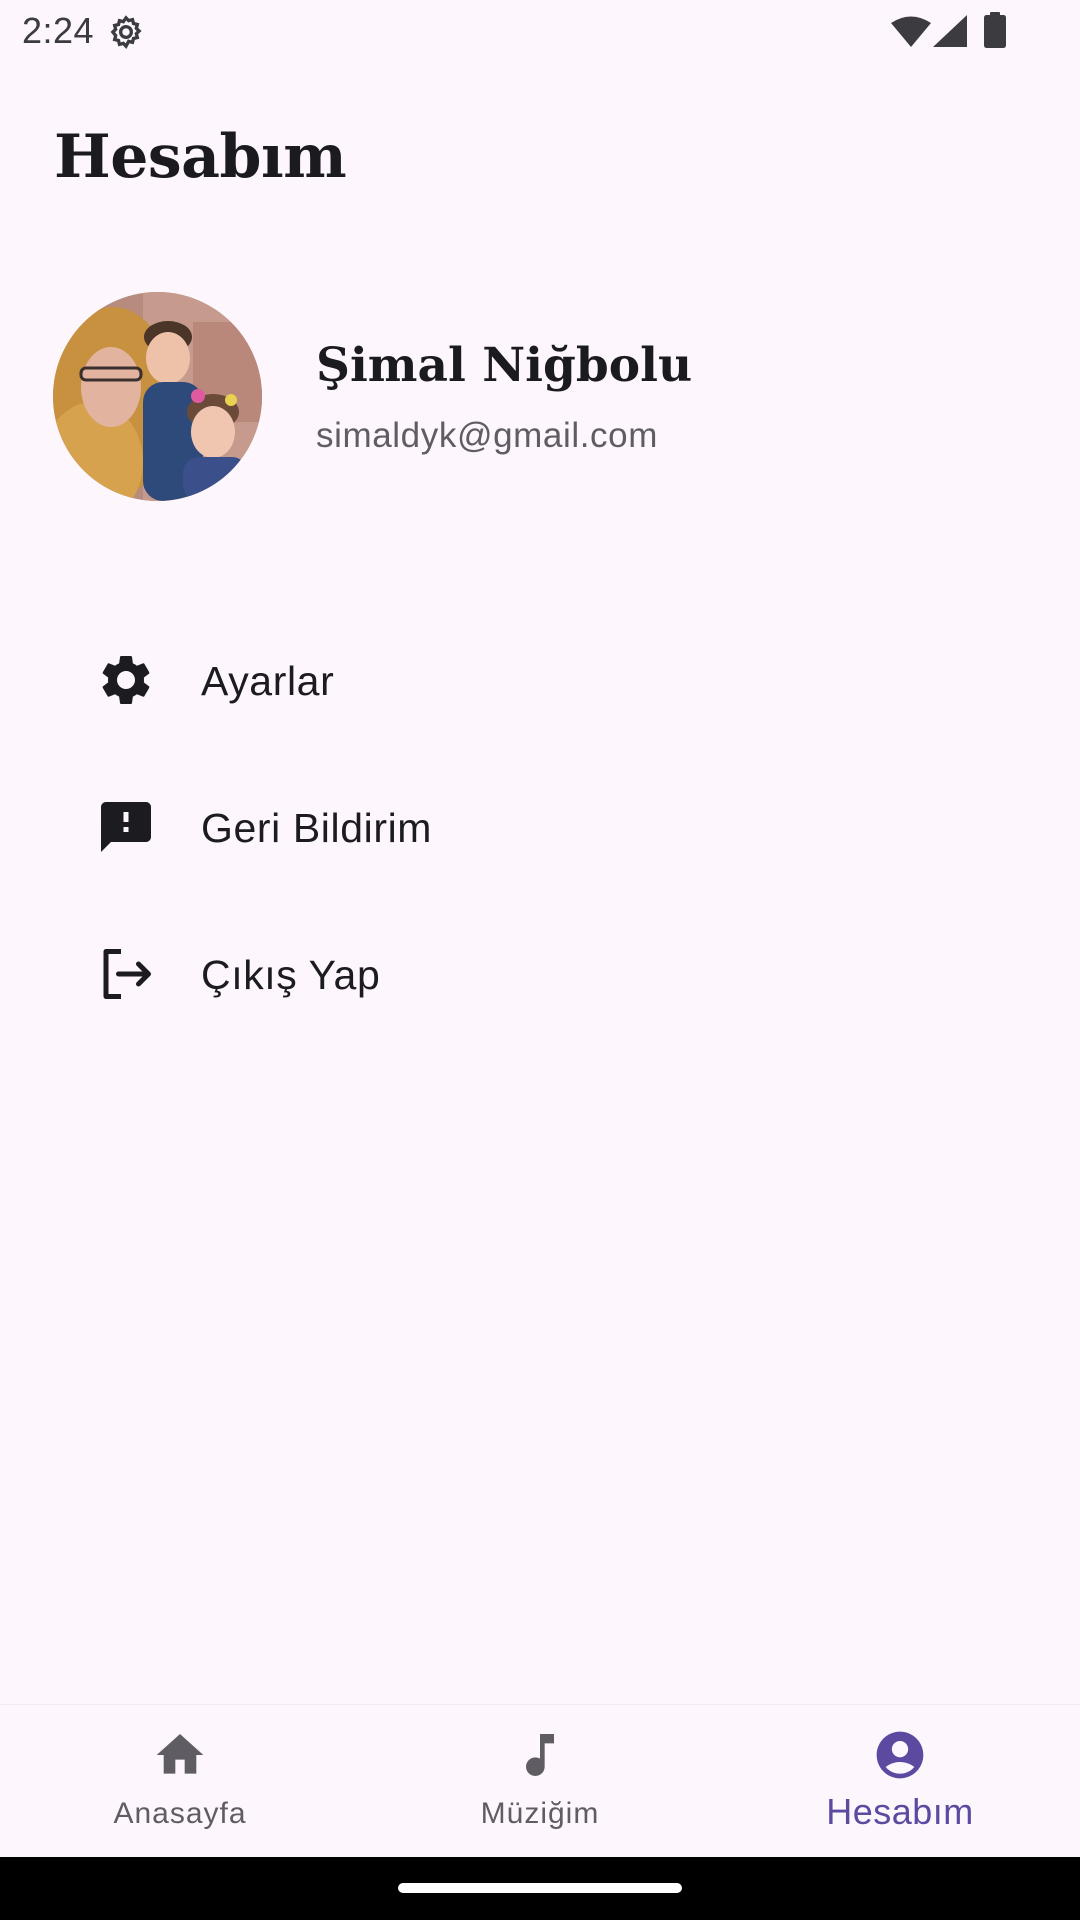 This screenshot has height=1920, width=1080. I want to click on nav-item-my-music: Müziğim, so click(540, 1781).